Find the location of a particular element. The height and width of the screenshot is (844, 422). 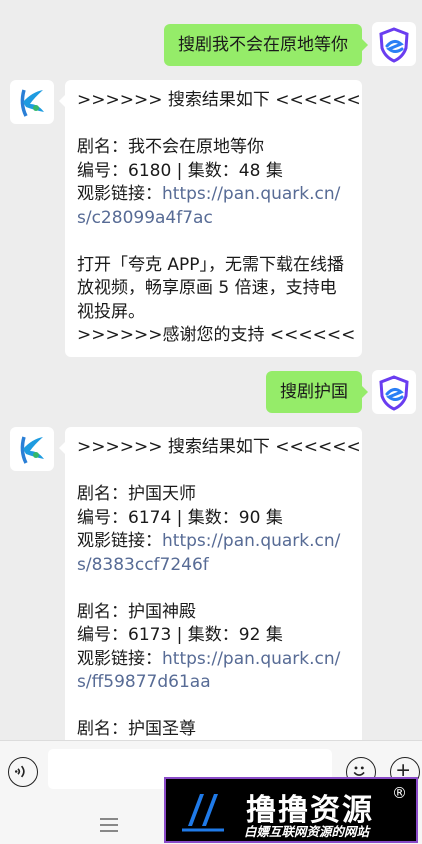

watermark-banner: 撸撸资源 ® 白嫖互联网资源的网站 is located at coordinates (291, 810).